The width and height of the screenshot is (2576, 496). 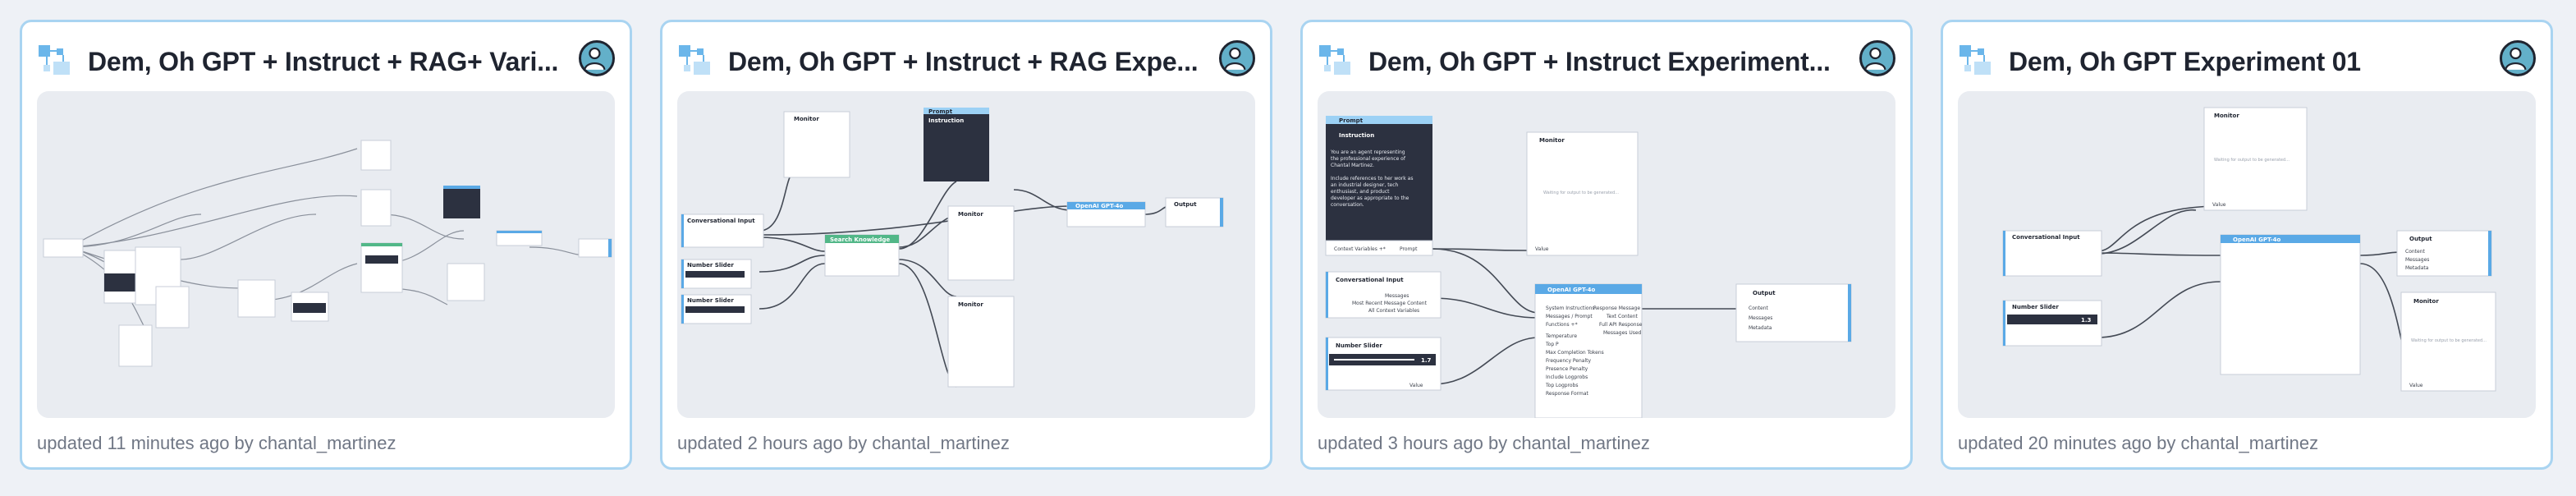 I want to click on card-title: Dem, Oh GPT Experiment 01, so click(x=2185, y=62).